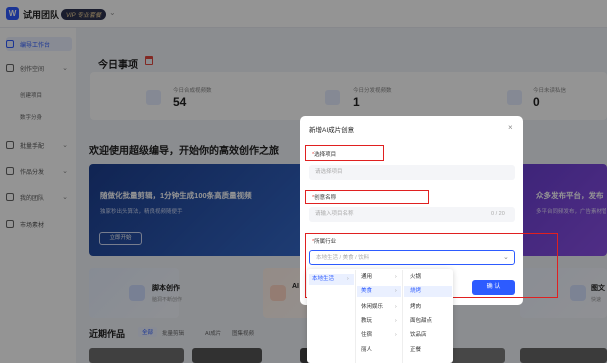  What do you see at coordinates (428, 321) in the screenshot?
I see `cascader-option: 面包甜点` at bounding box center [428, 321].